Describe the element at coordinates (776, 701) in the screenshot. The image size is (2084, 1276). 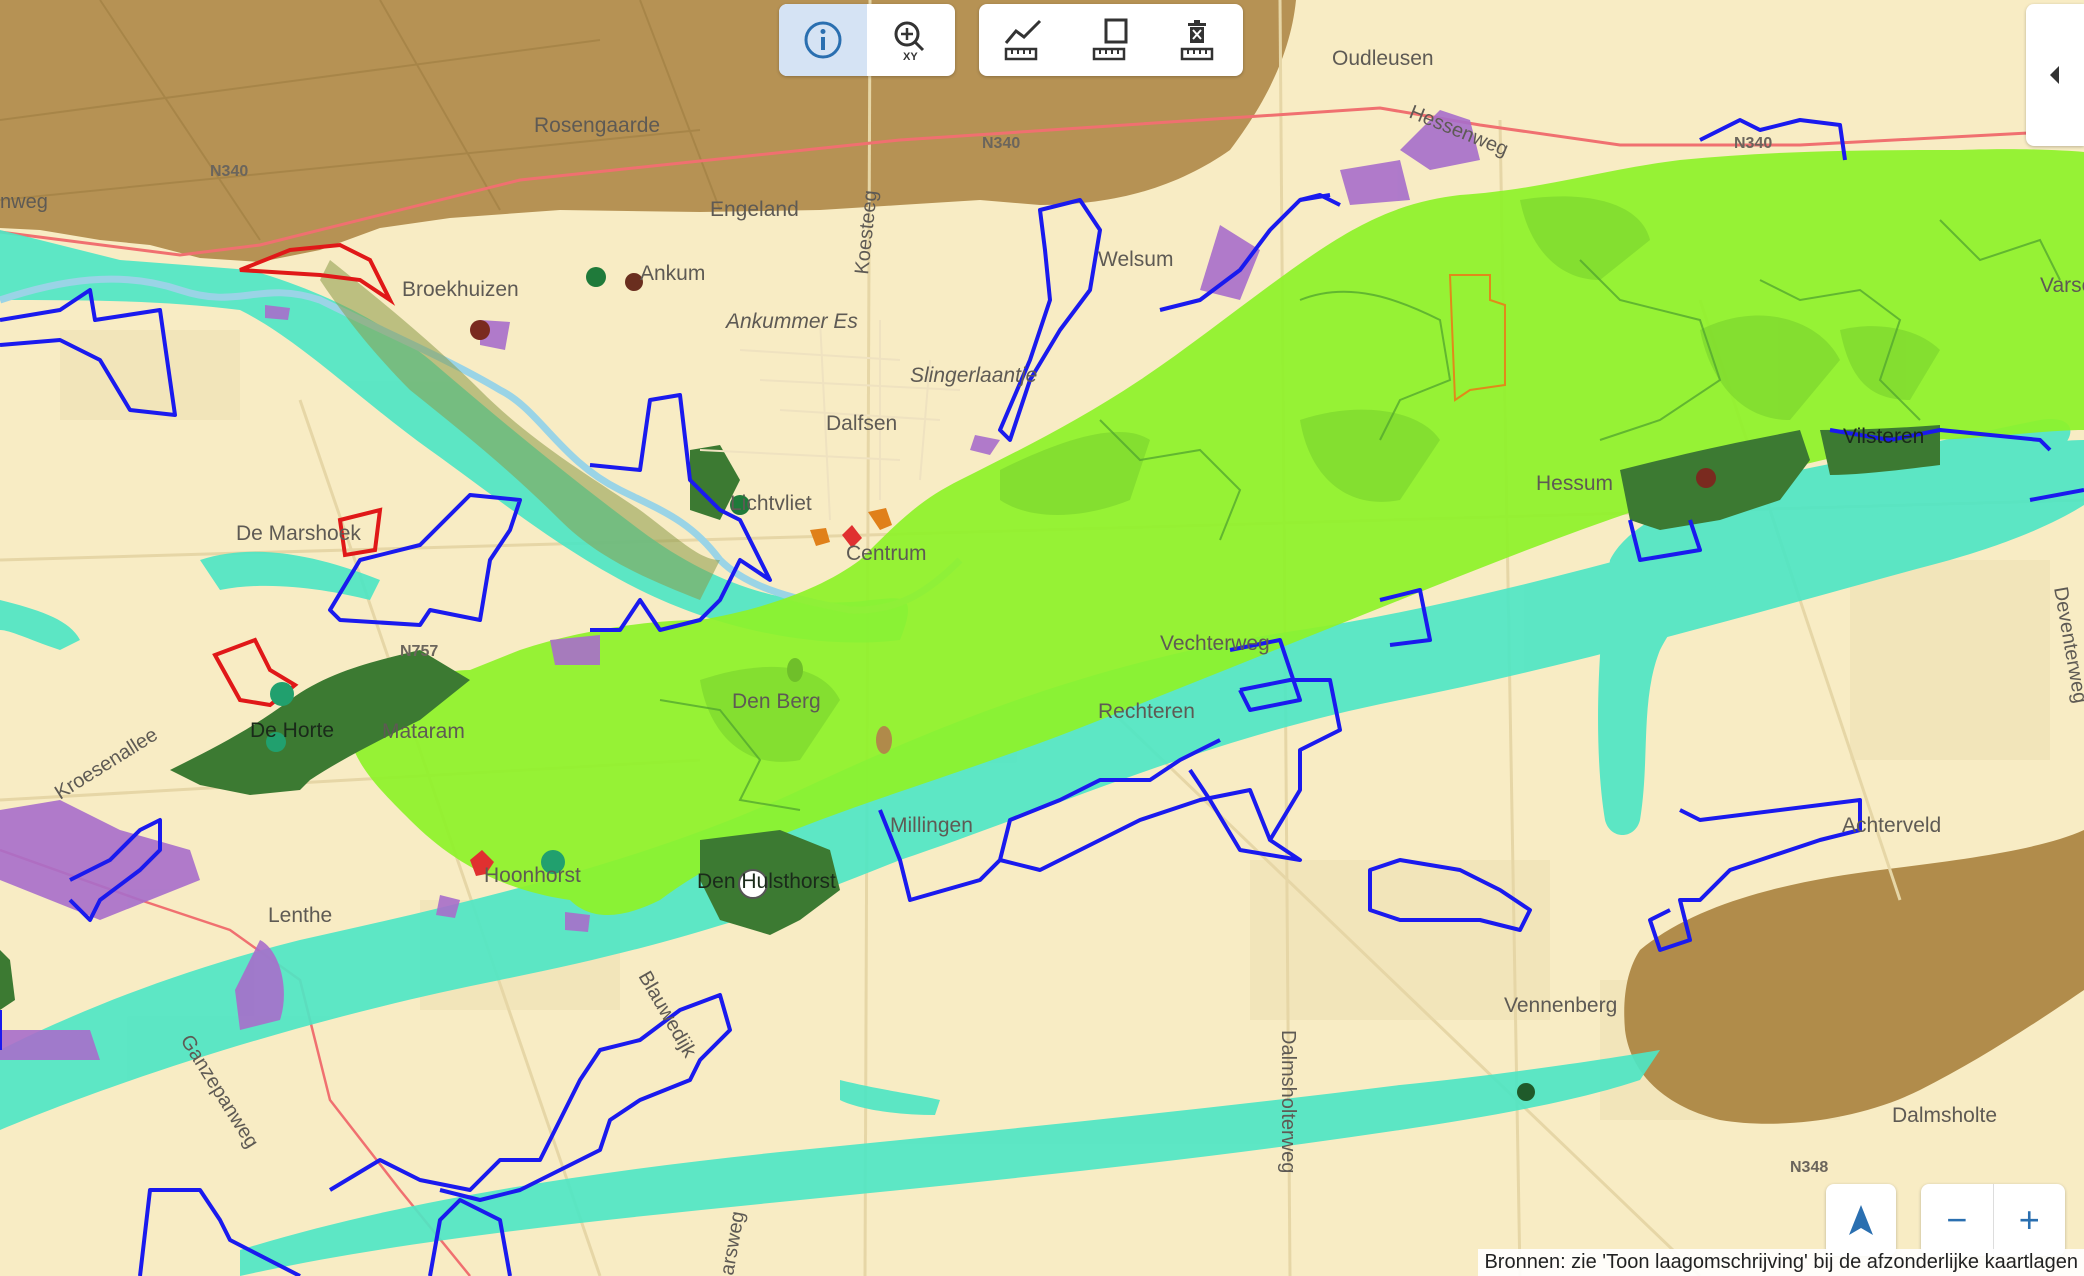
I see `place-label-den-berg: Den Berg` at that location.